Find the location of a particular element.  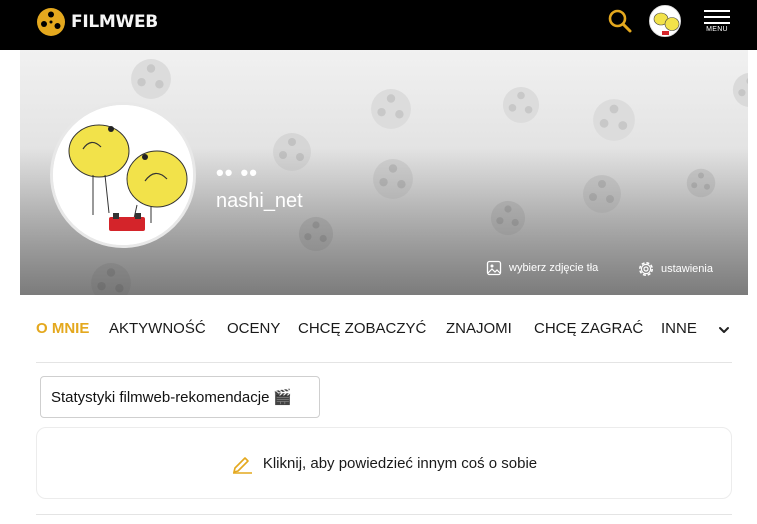

tab-ratings: OCENY is located at coordinates (253, 328).